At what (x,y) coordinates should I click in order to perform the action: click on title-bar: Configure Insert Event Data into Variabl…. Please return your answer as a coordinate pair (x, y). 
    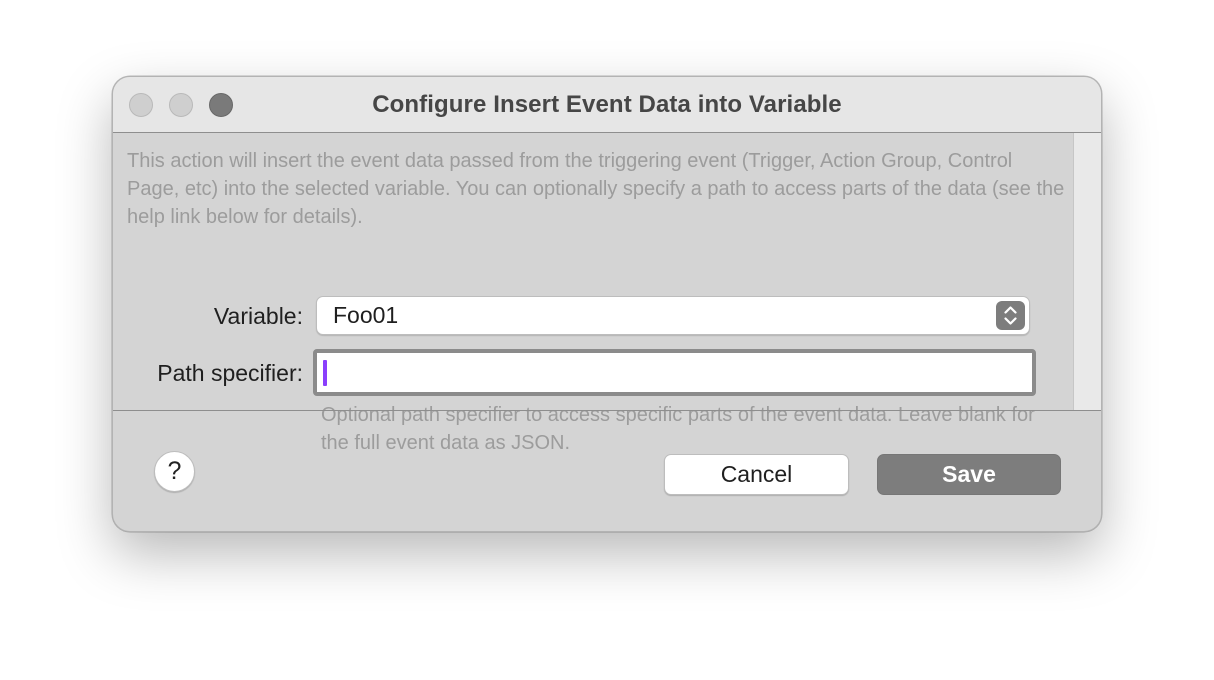
    Looking at the image, I should click on (607, 105).